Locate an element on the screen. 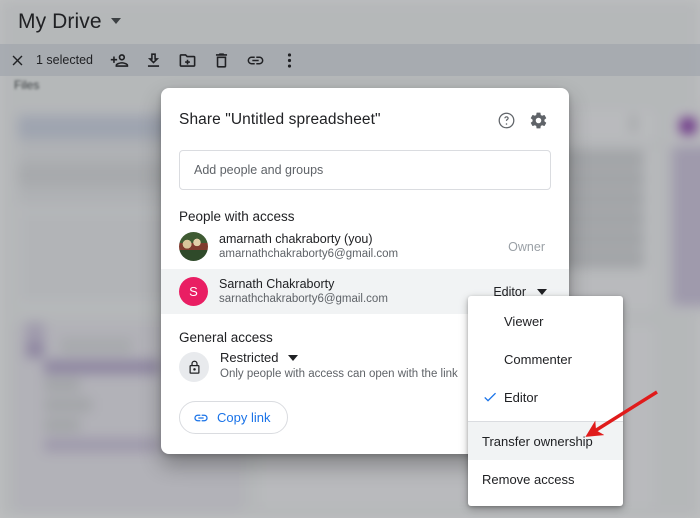 Image resolution: width=700 pixels, height=518 pixels. menu-item-transfer-ownership: Transfer ownership is located at coordinates (545, 441).